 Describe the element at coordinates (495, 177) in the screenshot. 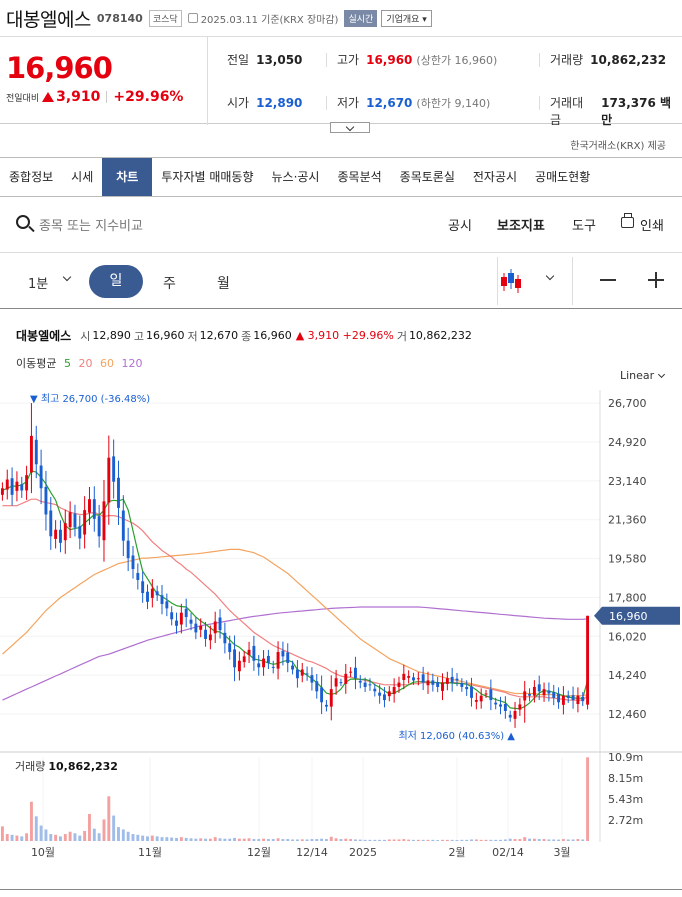

I see `tab-disclosure: 전자공시` at that location.